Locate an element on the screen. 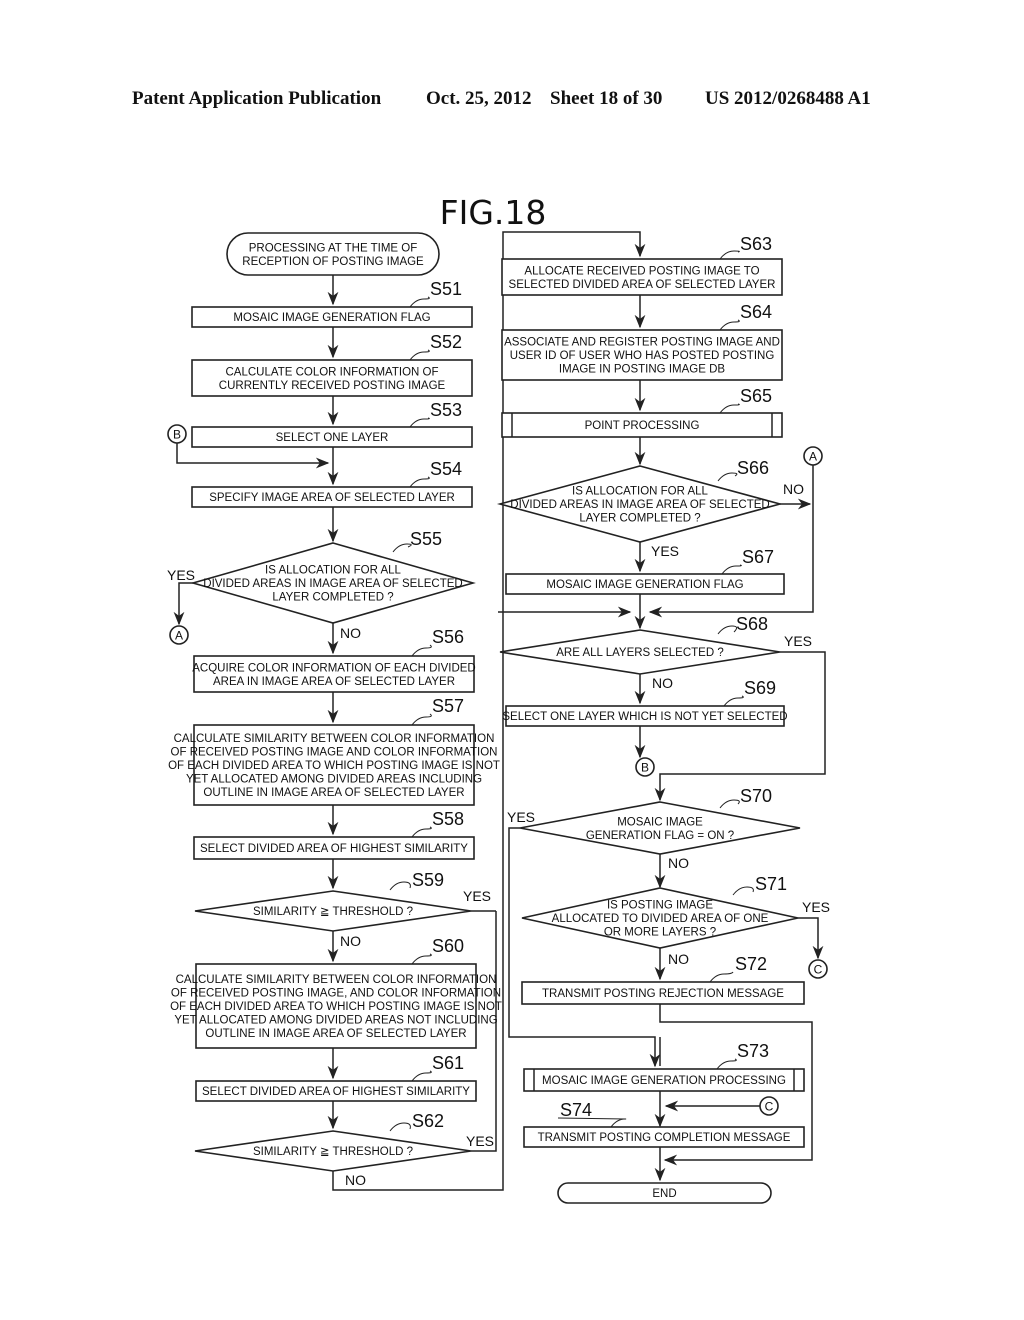 The width and height of the screenshot is (1024, 1320). s53-text: SELECT ONE LAYER is located at coordinates (332, 438).